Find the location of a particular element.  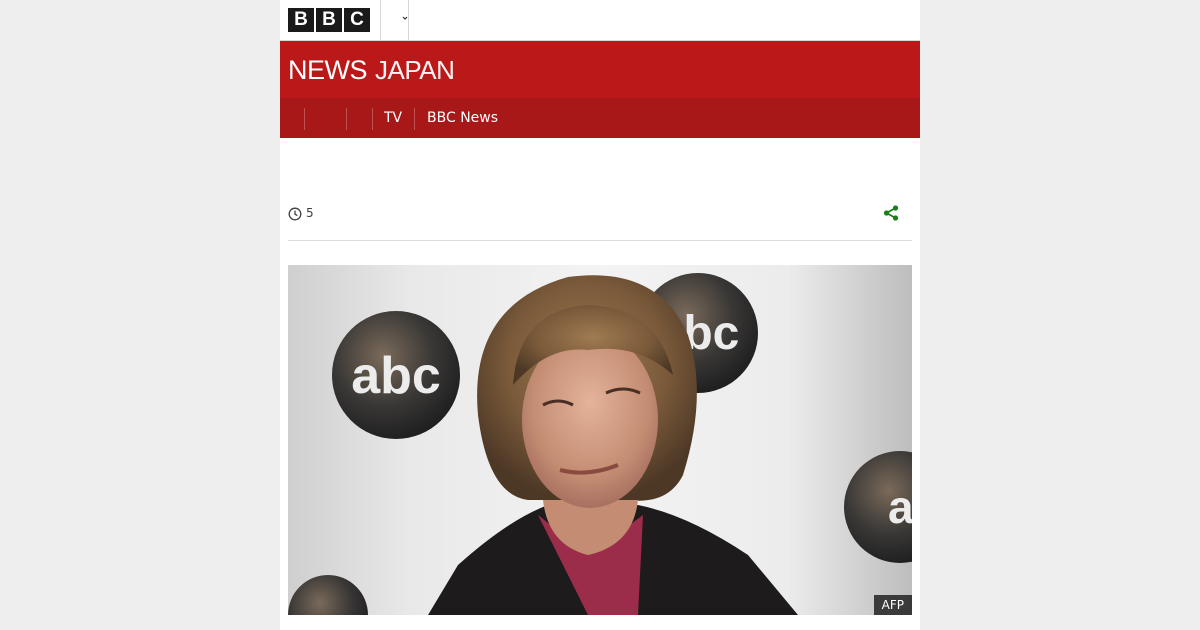

bbc-logo-letter-2: B is located at coordinates (329, 20).